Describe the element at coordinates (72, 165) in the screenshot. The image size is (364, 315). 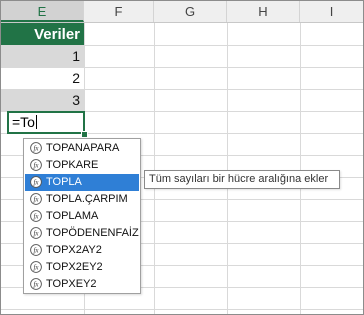
I see `autocomplete-item-label: TOPKARE` at that location.